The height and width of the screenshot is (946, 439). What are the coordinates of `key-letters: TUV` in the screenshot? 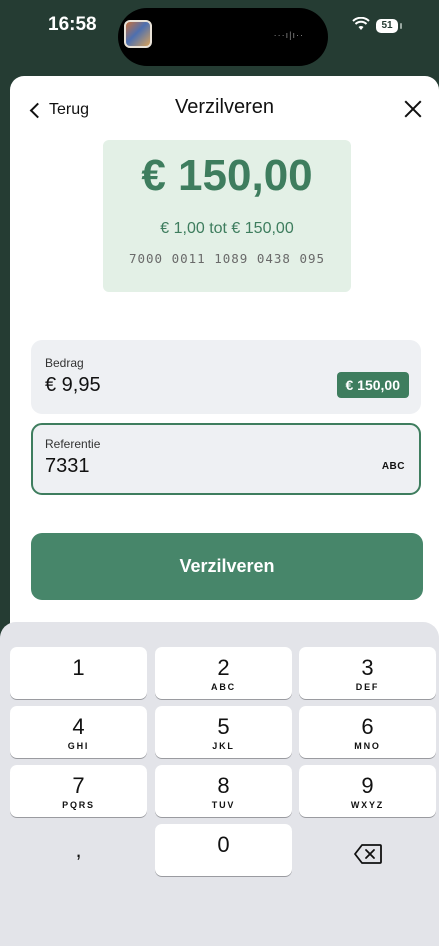 It's located at (223, 805).